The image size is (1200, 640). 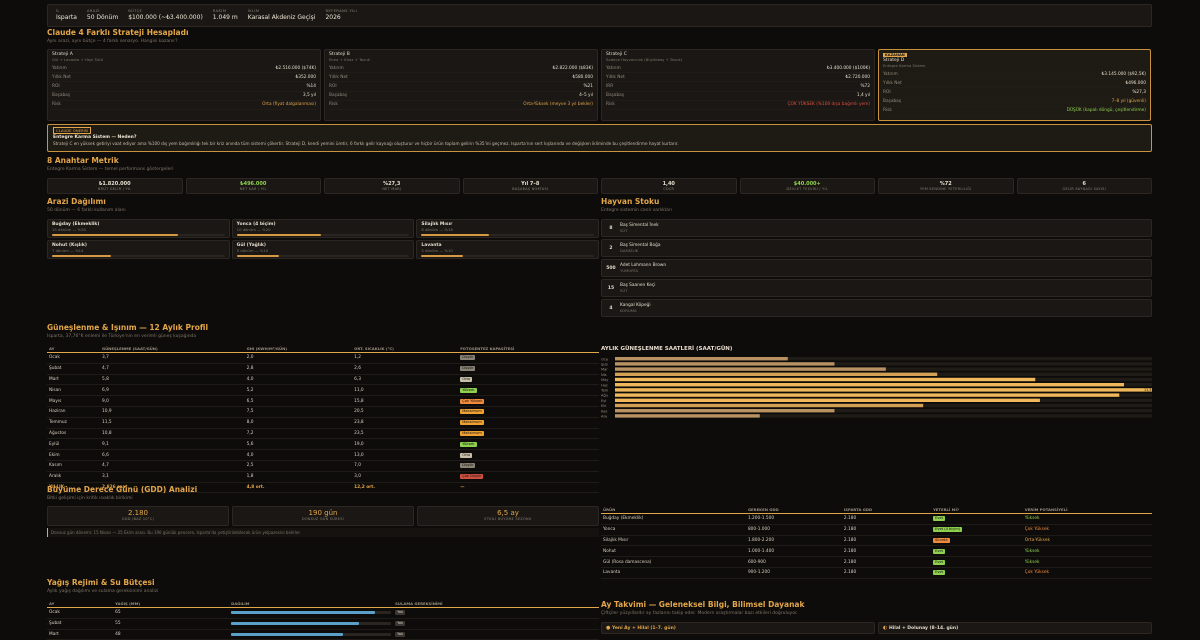 What do you see at coordinates (1014, 111) in the screenshot?
I see `strategy-row: Risk DÜŞÜK (kapalı döngü, çeşitlendirme)` at bounding box center [1014, 111].